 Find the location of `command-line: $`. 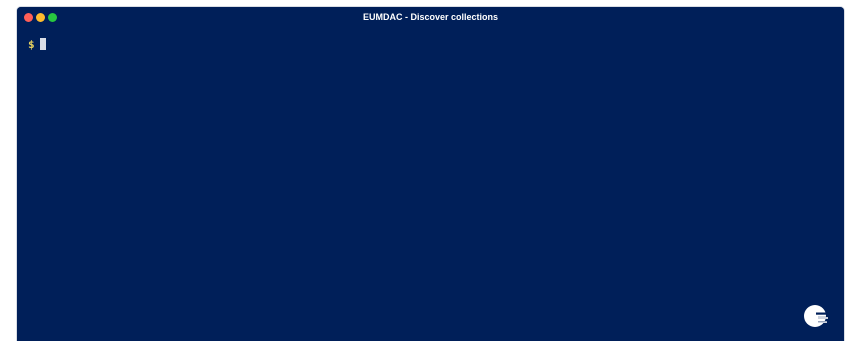

command-line: $ is located at coordinates (436, 44).